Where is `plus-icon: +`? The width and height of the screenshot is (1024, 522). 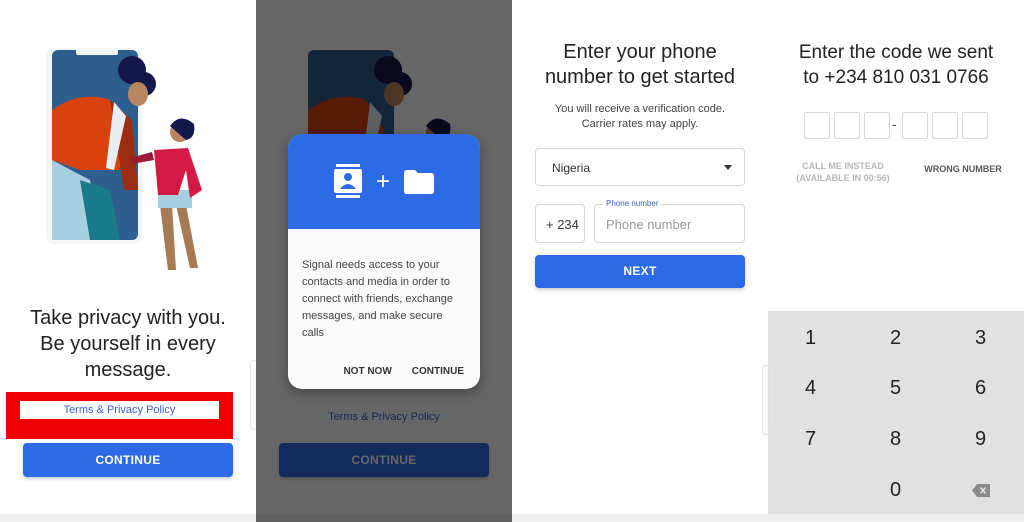 plus-icon: + is located at coordinates (382, 181).